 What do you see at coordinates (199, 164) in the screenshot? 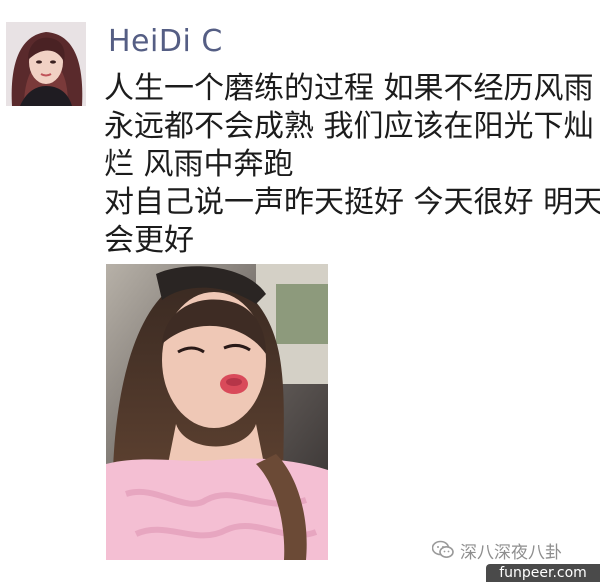
I see `message-line: 烂 风雨中奔跑` at bounding box center [199, 164].